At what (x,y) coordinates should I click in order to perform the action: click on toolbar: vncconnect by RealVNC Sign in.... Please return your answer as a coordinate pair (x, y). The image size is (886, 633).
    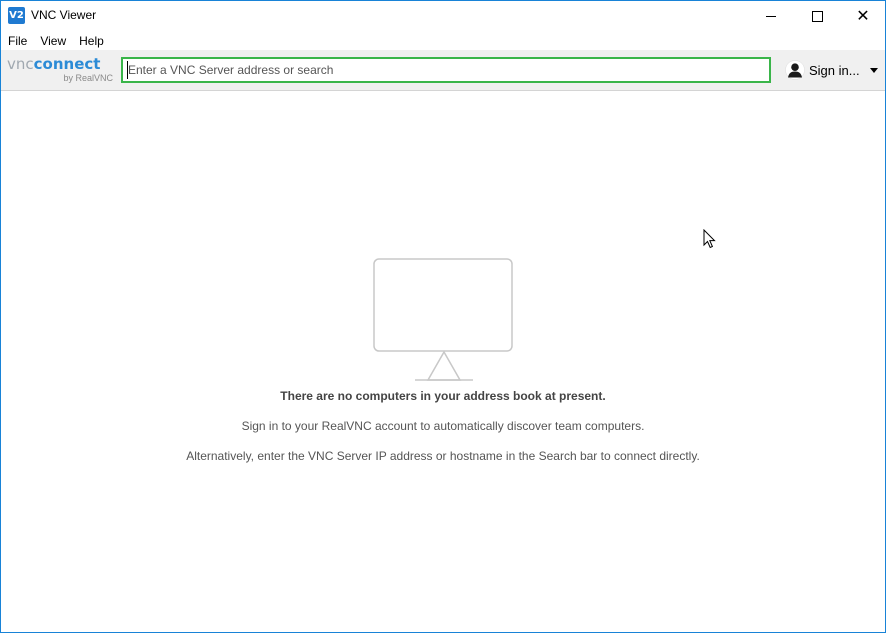
    Looking at the image, I should click on (443, 70).